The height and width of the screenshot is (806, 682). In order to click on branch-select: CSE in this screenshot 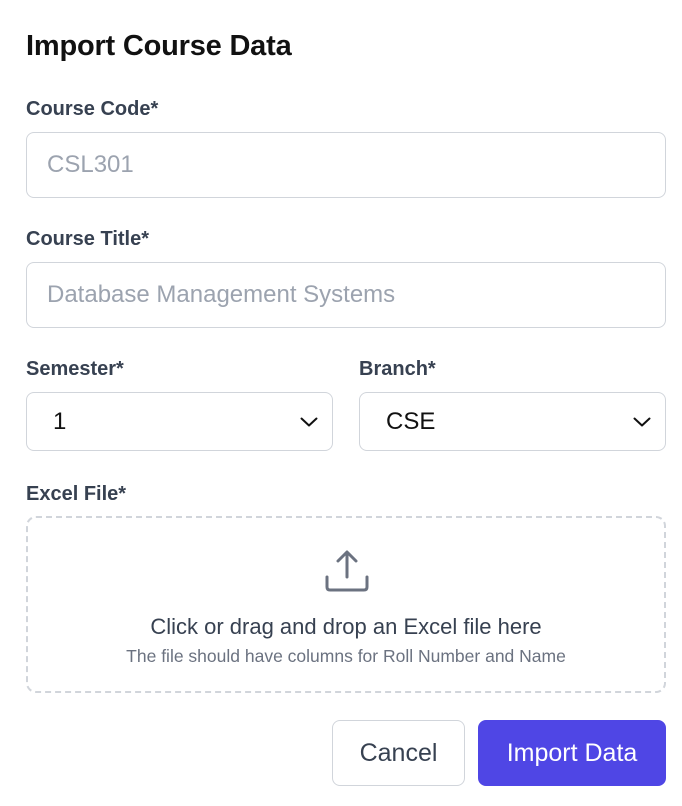, I will do `click(512, 421)`.